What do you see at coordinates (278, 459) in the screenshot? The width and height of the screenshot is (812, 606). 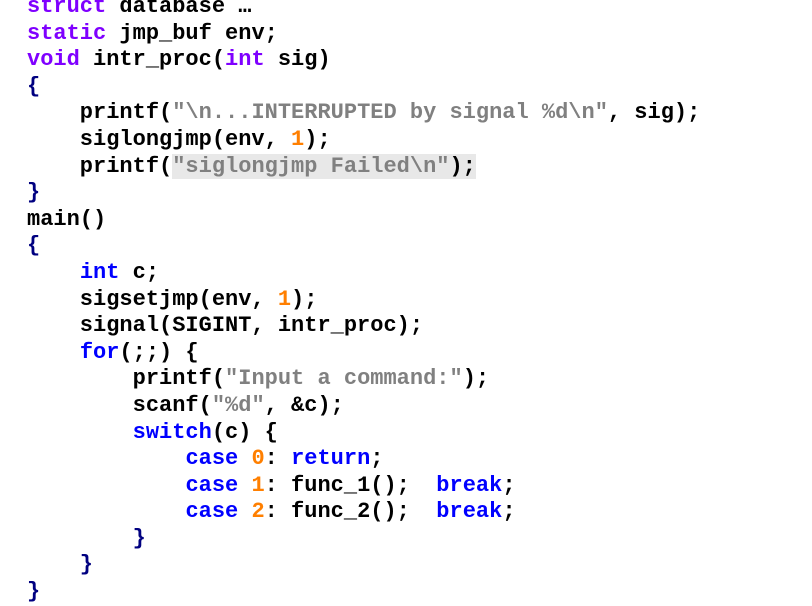 I see `code-text: :` at bounding box center [278, 459].